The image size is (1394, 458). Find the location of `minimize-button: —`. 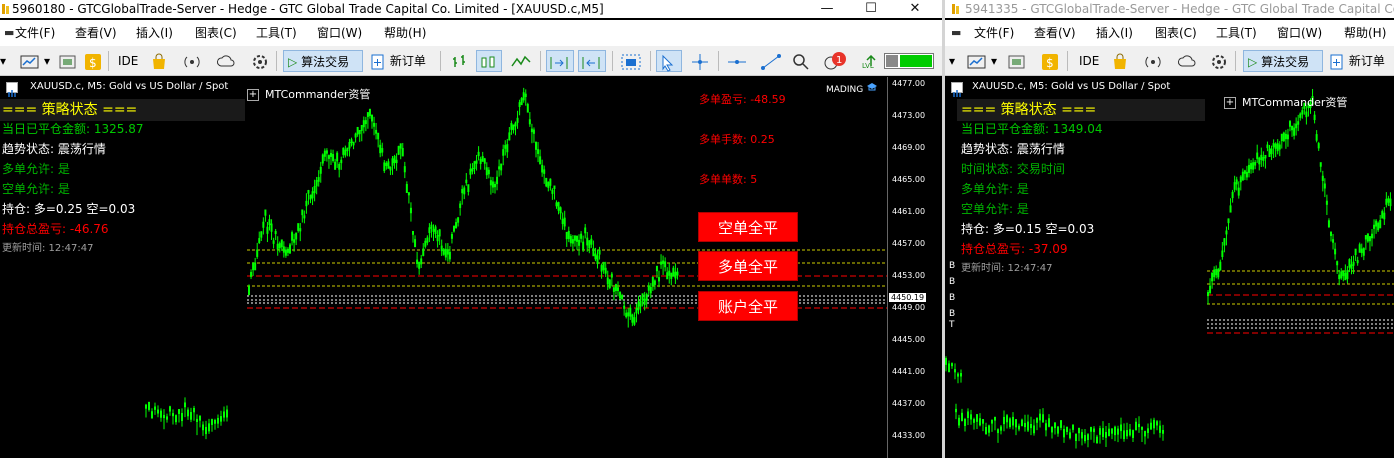

minimize-button: — is located at coordinates (827, 9).